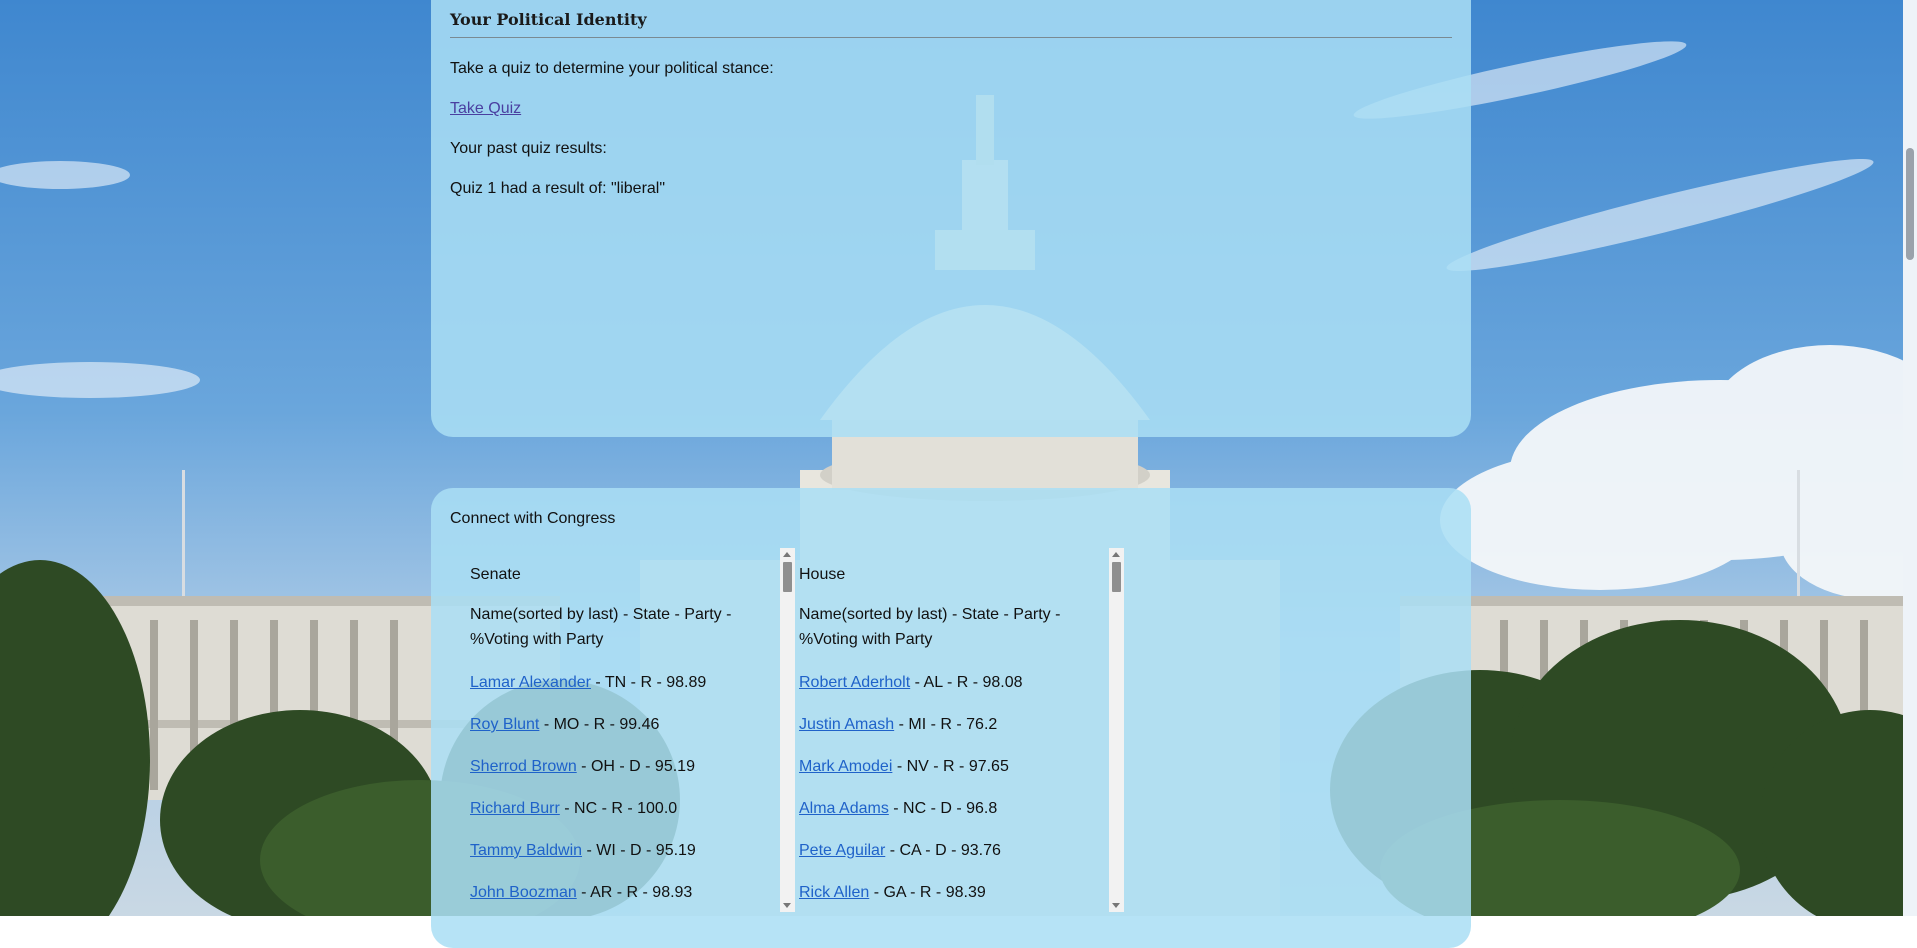 The width and height of the screenshot is (1917, 948). Describe the element at coordinates (1116, 577) in the screenshot. I see `house-scrollbar-thumb` at that location.